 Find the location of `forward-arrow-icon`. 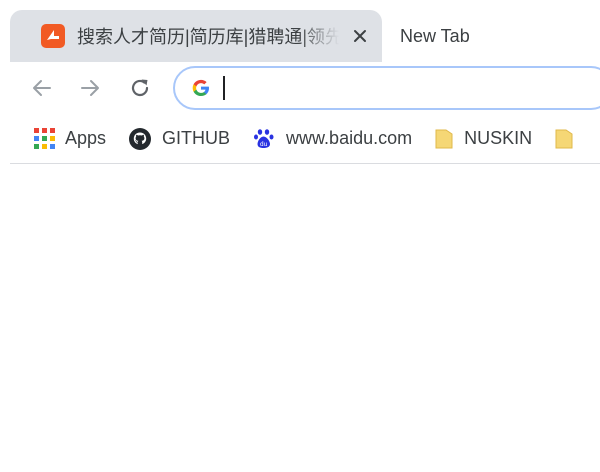

forward-arrow-icon is located at coordinates (90, 88).